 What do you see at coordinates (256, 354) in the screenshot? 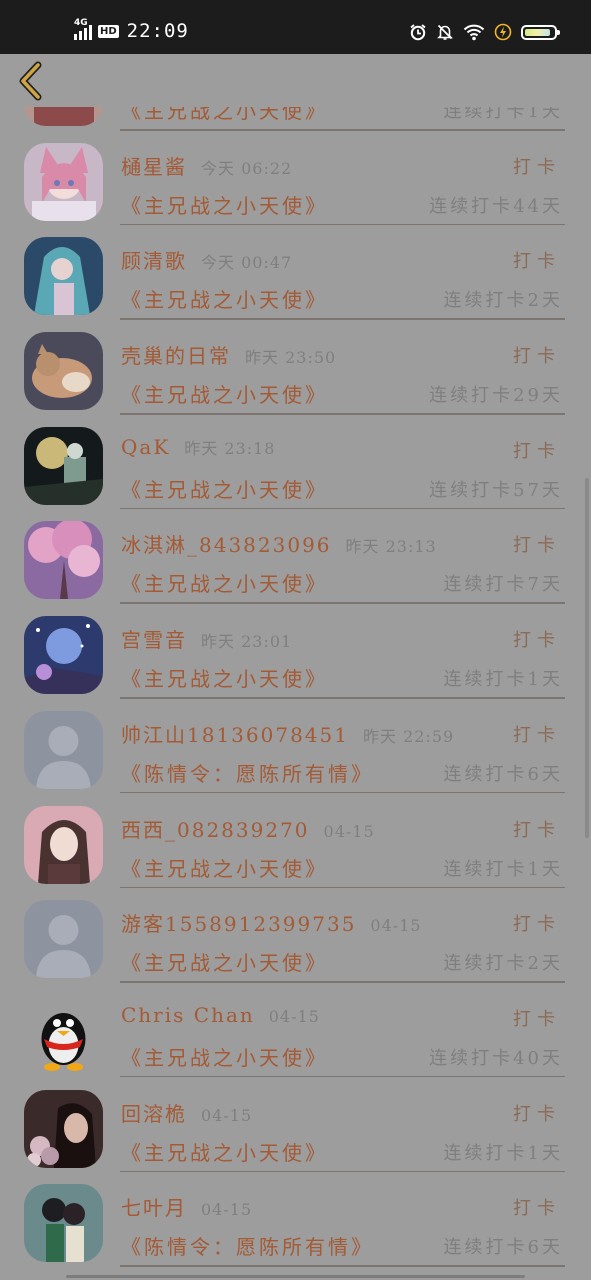
I see `name-line: 壳巢的日常 昨天 23:50` at bounding box center [256, 354].